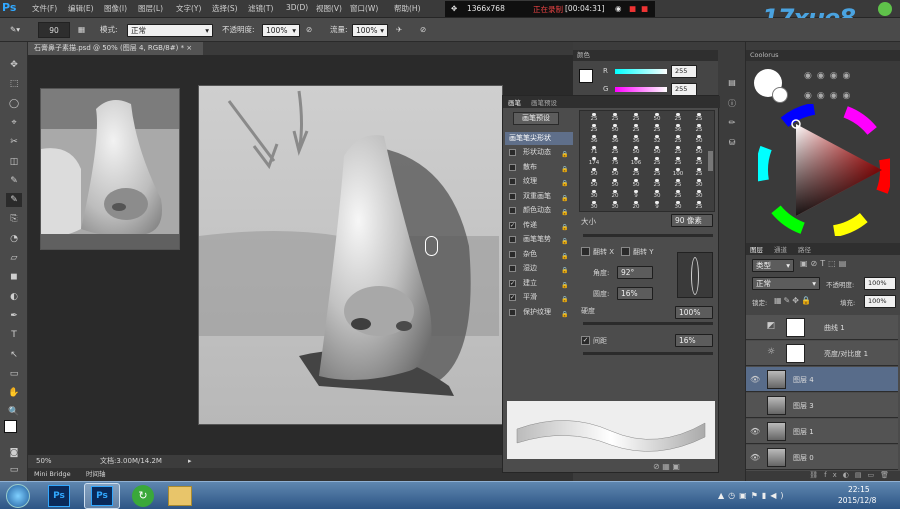 The width and height of the screenshot is (900, 509). I want to click on red-value: 255, so click(684, 71).